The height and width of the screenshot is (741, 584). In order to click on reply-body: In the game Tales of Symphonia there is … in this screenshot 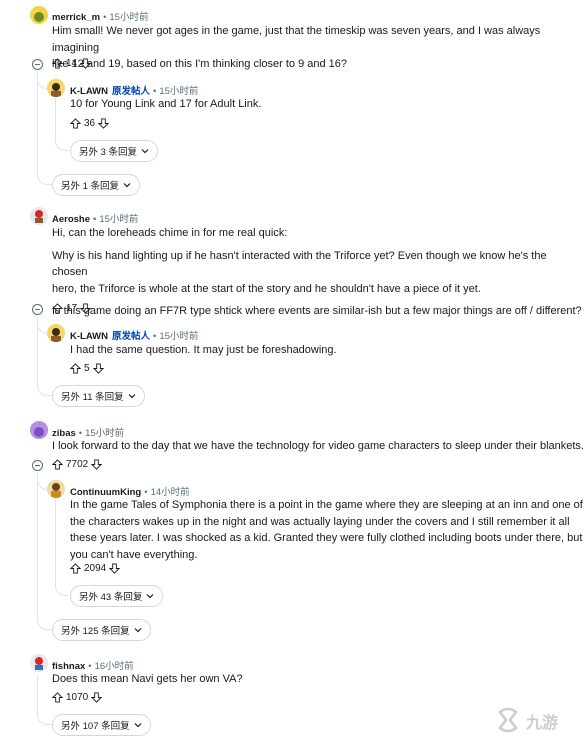, I will do `click(326, 530)`.